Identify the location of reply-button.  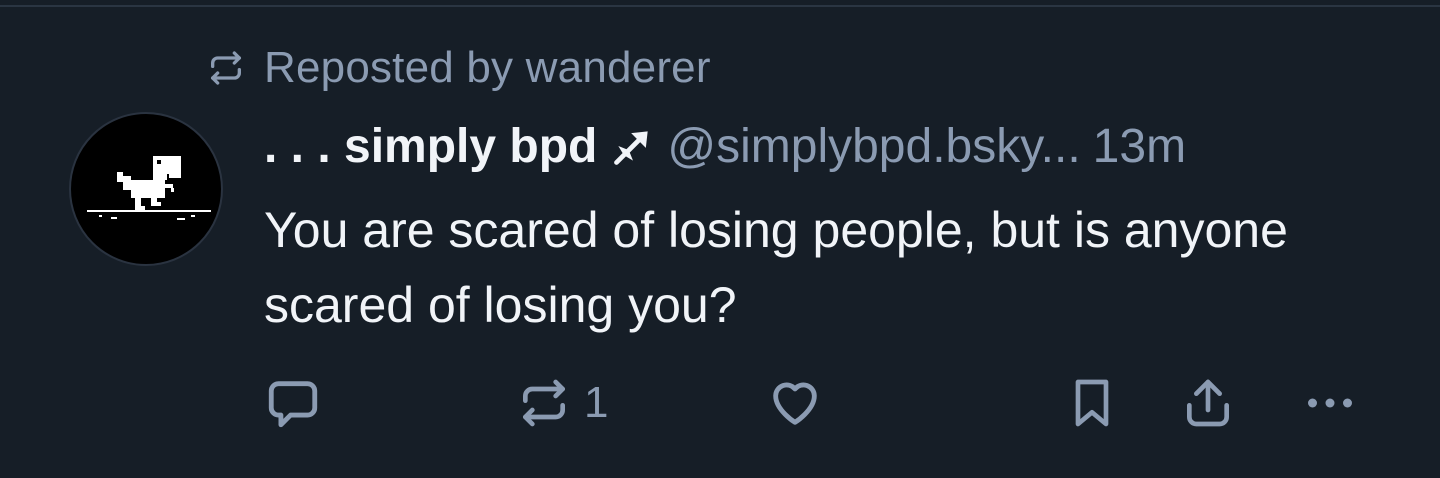
(293, 403).